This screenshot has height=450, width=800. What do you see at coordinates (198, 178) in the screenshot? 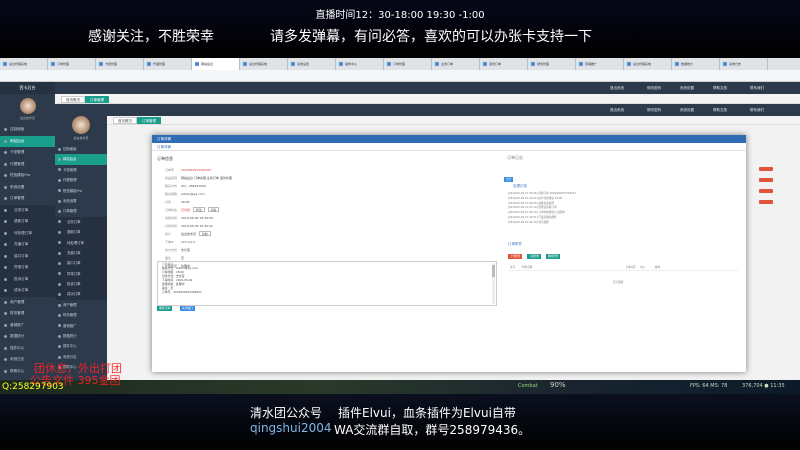
I see `order-field-row: 商品名称 网站后台 订单处理 业务订单 退款处理` at bounding box center [198, 178].